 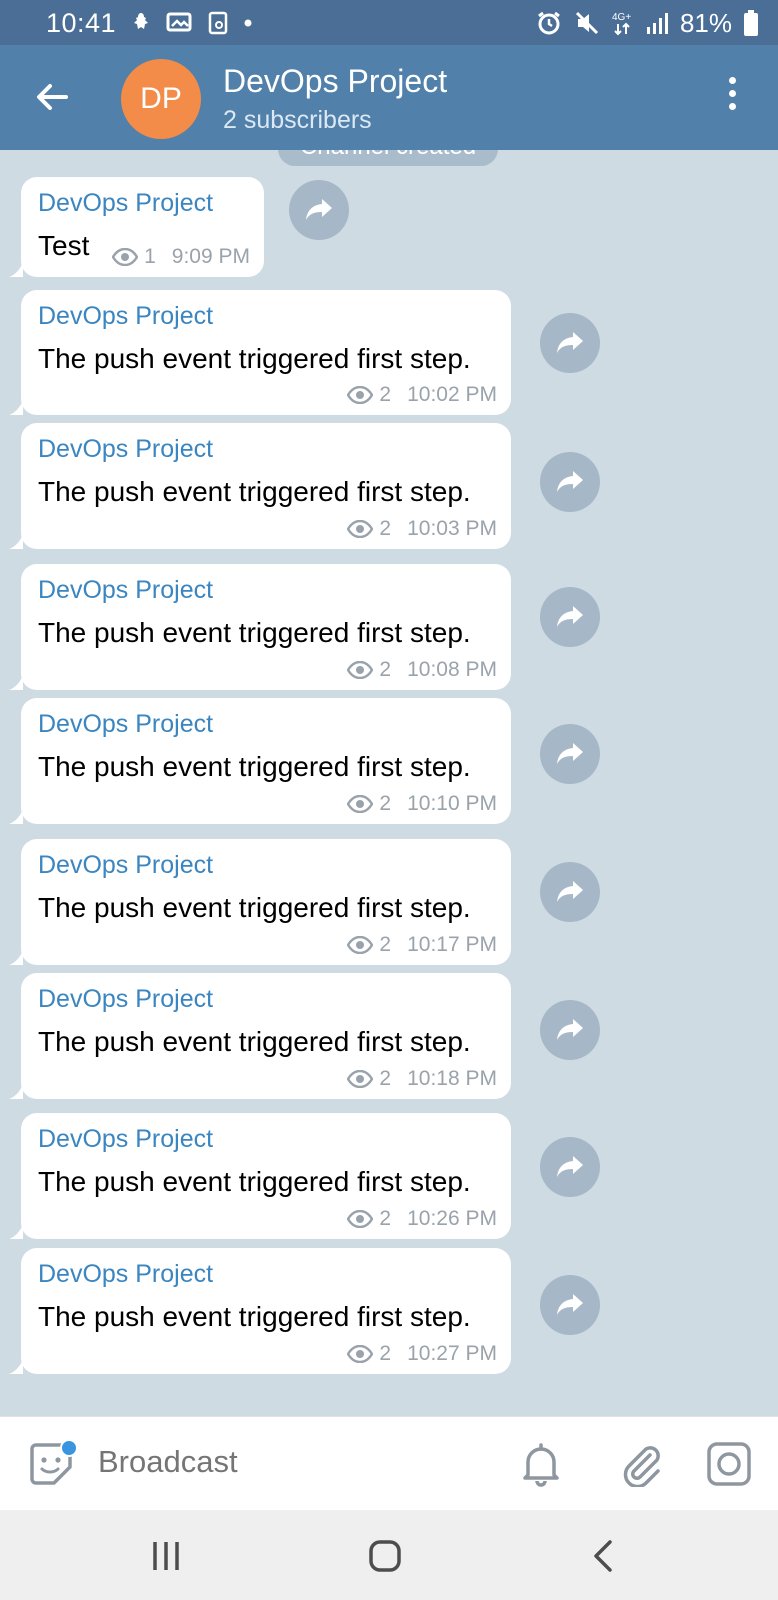 I want to click on chevron-left-icon, so click(x=603, y=1556).